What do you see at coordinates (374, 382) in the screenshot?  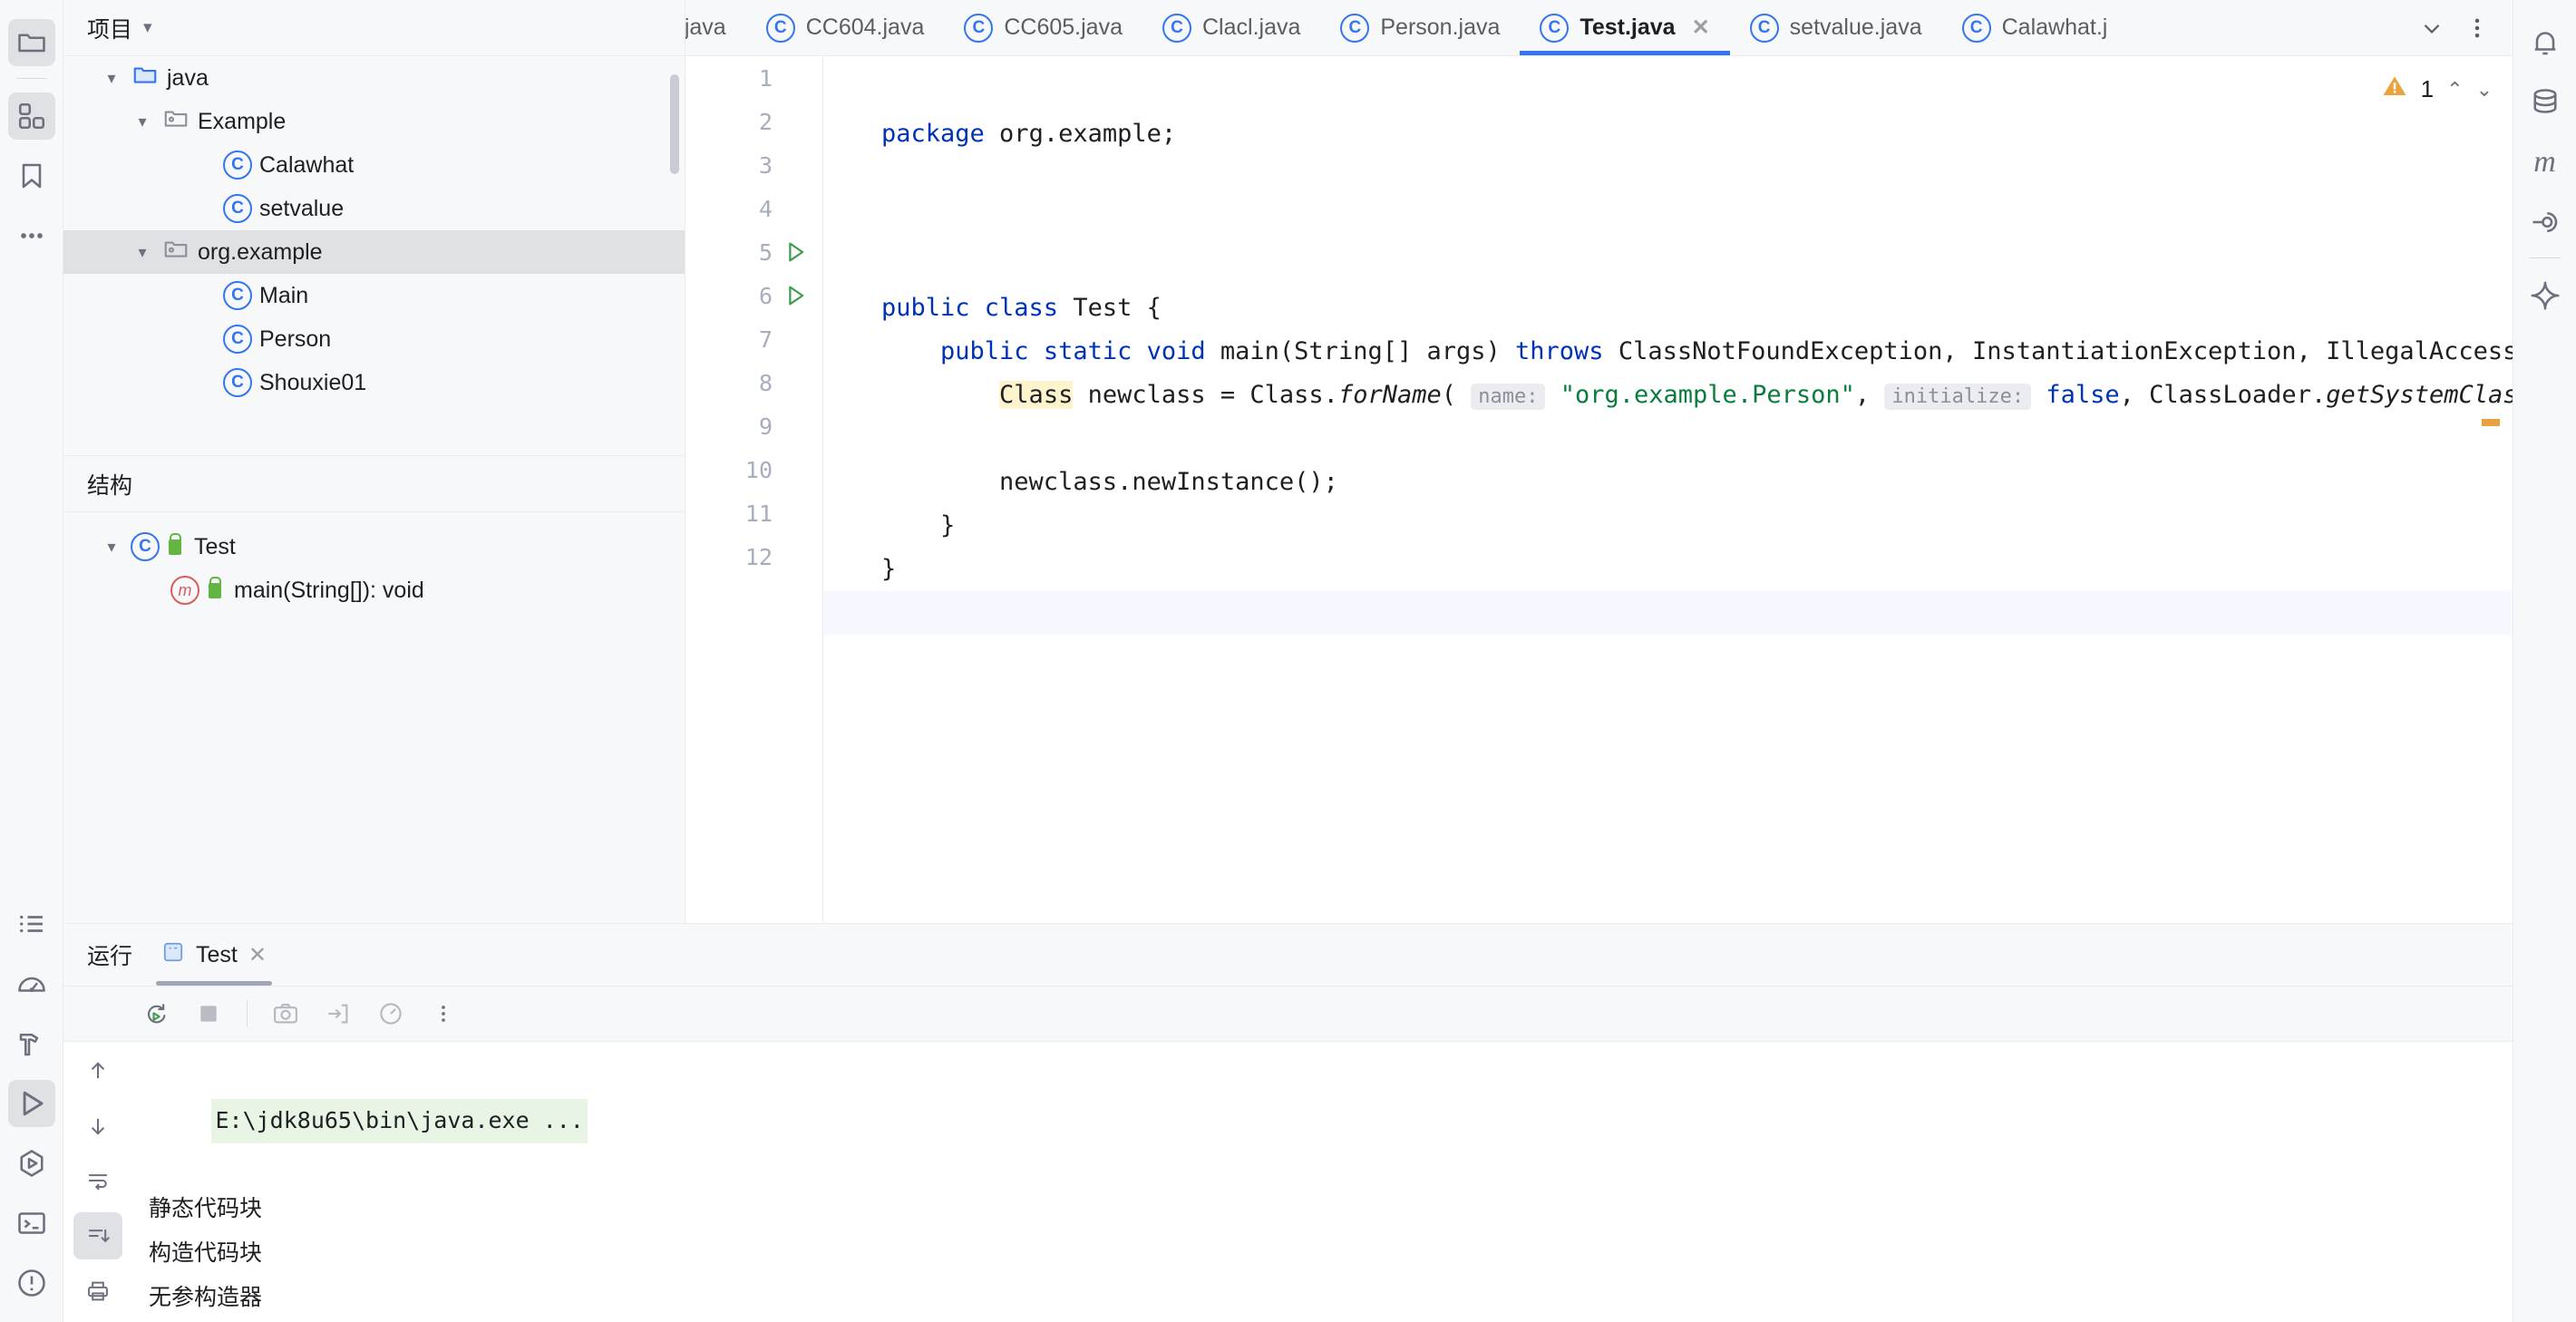 I see `project-tree-node: ▾CShouxie01` at bounding box center [374, 382].